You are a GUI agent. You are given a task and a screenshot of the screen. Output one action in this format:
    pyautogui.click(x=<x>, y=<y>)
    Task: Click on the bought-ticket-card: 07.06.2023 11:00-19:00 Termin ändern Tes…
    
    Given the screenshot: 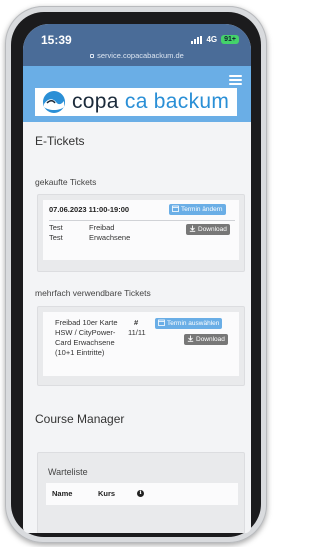 What is the action you would take?
    pyautogui.click(x=141, y=233)
    